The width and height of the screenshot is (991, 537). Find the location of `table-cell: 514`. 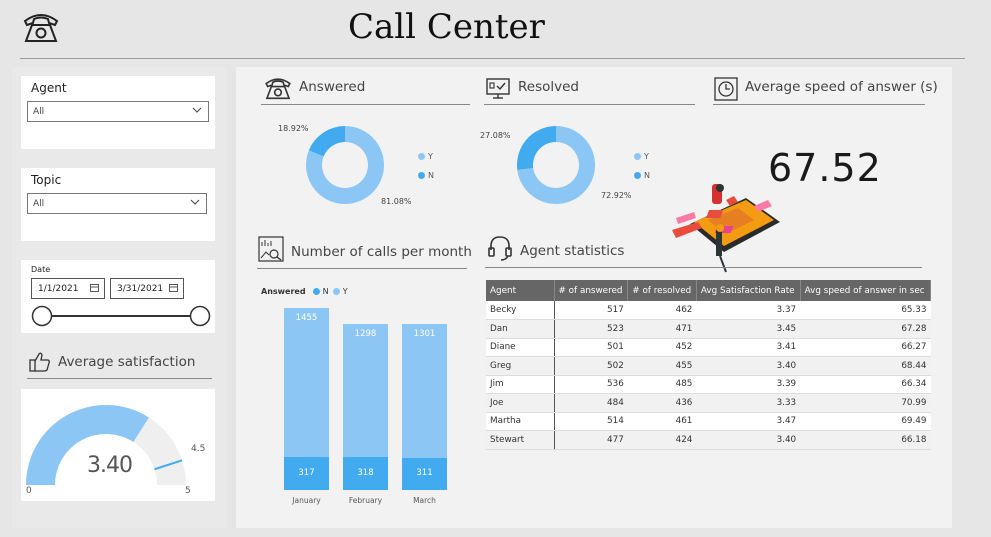

table-cell: 514 is located at coordinates (591, 421).